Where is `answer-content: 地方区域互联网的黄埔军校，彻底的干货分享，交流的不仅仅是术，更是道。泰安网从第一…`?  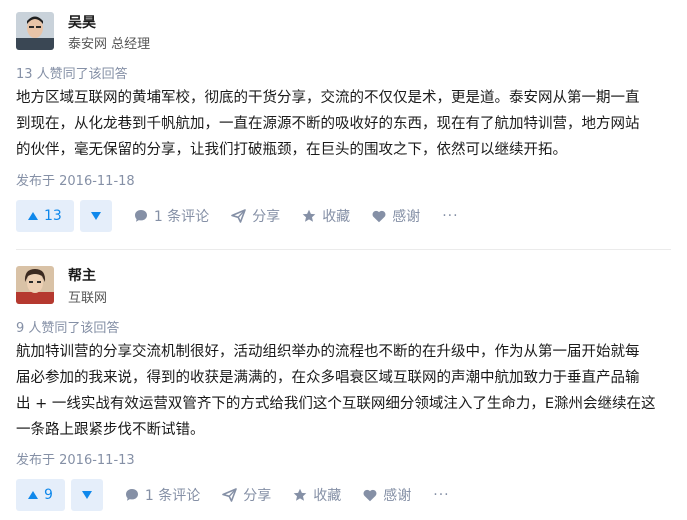
answer-content: 地方区域互联网的黄埔军校，彻底的干货分享，交流的不仅仅是术，更是道。泰安网从第一… is located at coordinates (328, 124).